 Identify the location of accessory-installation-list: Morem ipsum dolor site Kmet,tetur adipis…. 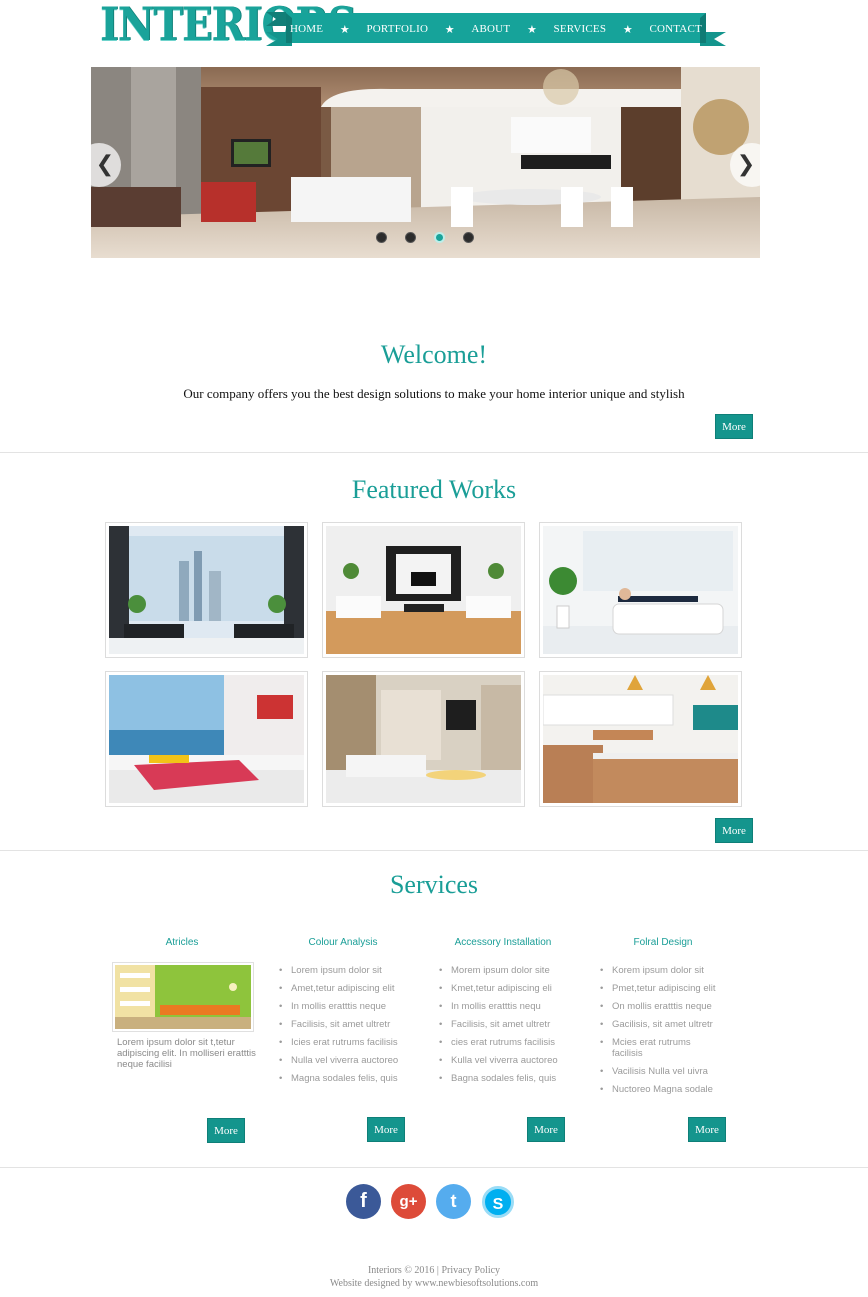
(504, 1028).